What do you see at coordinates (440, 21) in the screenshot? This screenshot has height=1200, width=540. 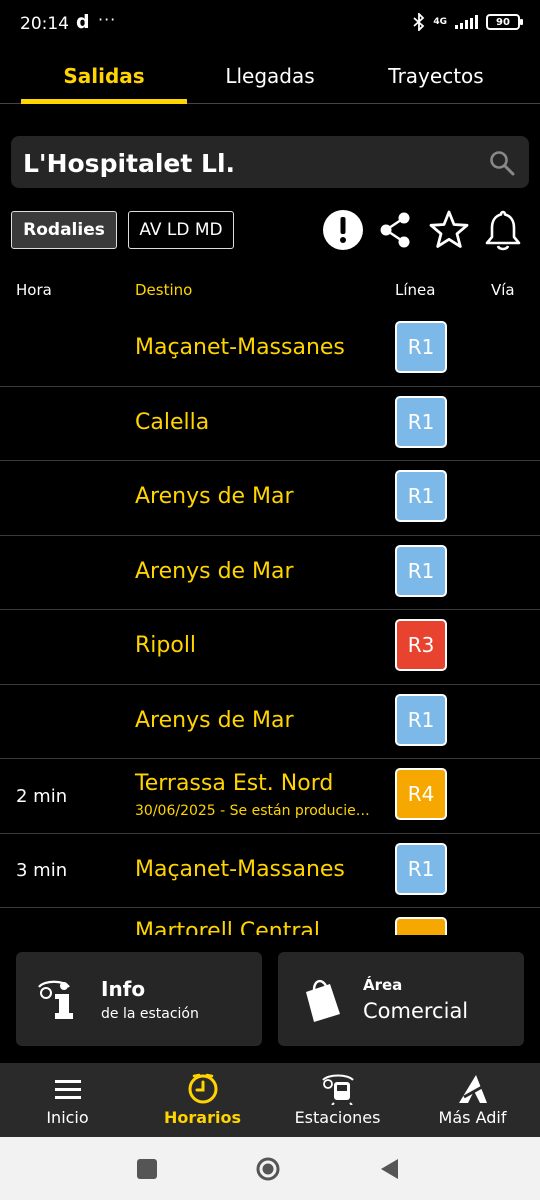 I see `network-label: 4G` at bounding box center [440, 21].